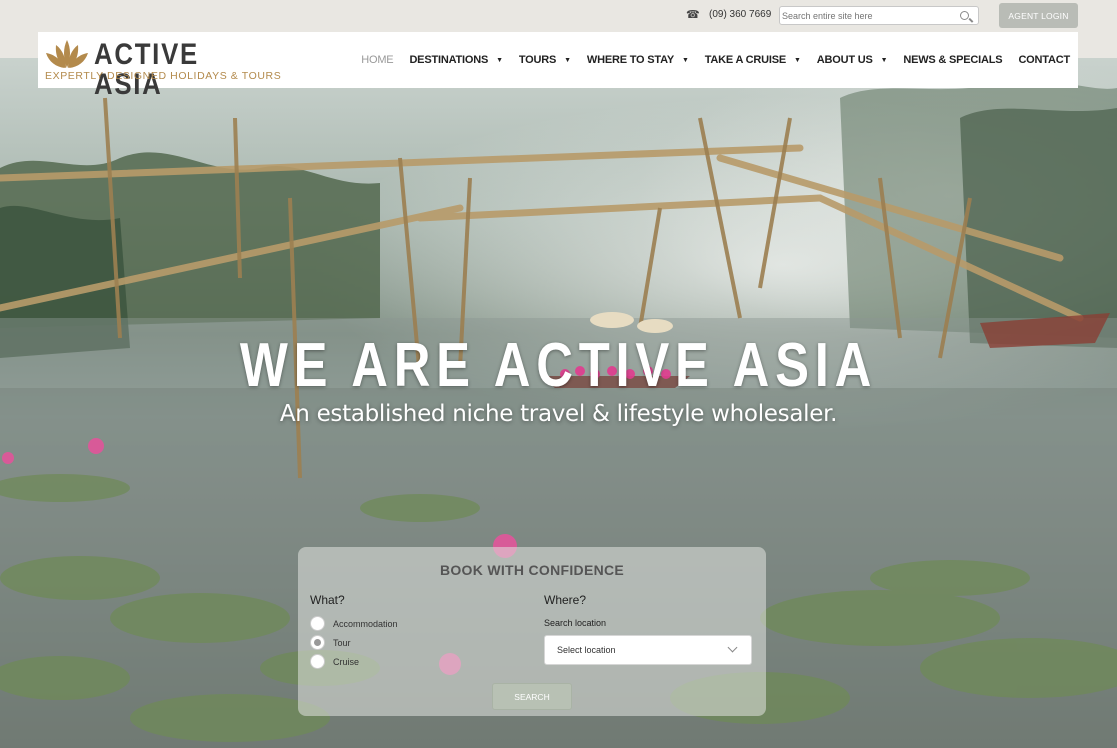 Image resolution: width=1117 pixels, height=748 pixels. Describe the element at coordinates (1038, 15) in the screenshot. I see `agent-login-button: AGENT LOGIN` at that location.